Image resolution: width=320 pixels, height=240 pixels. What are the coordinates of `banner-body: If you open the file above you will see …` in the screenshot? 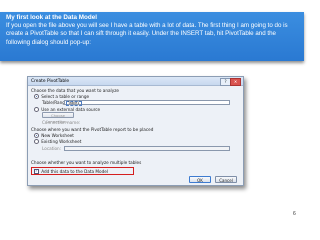 It's located at (147, 34).